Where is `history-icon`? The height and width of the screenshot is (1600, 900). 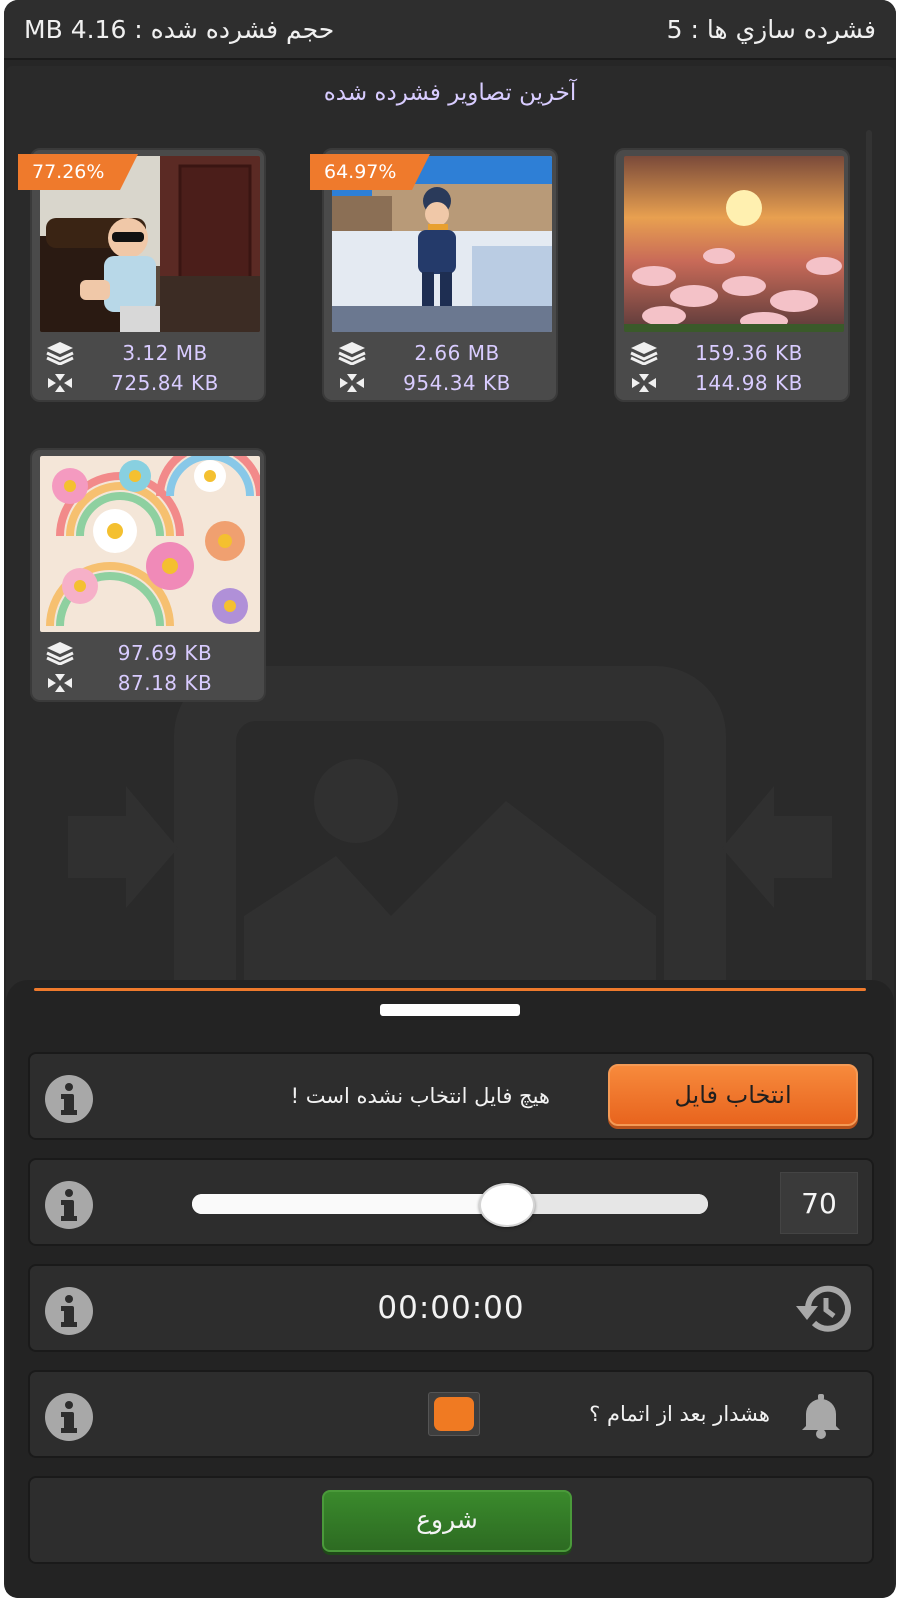
history-icon is located at coordinates (823, 1309).